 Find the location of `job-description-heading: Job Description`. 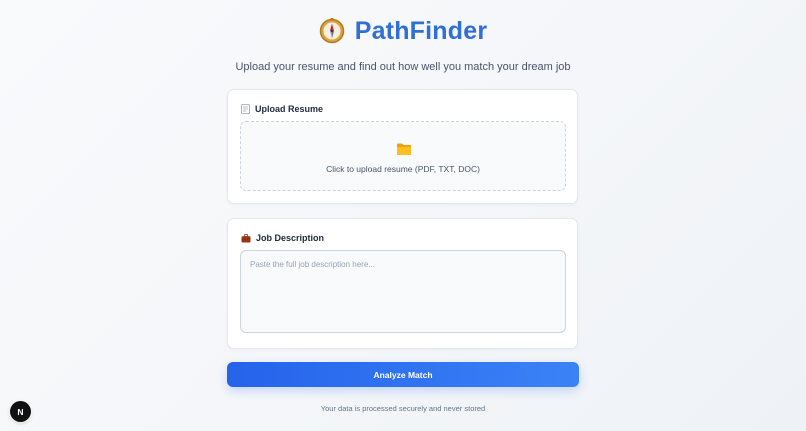

job-description-heading: Job Description is located at coordinates (282, 238).